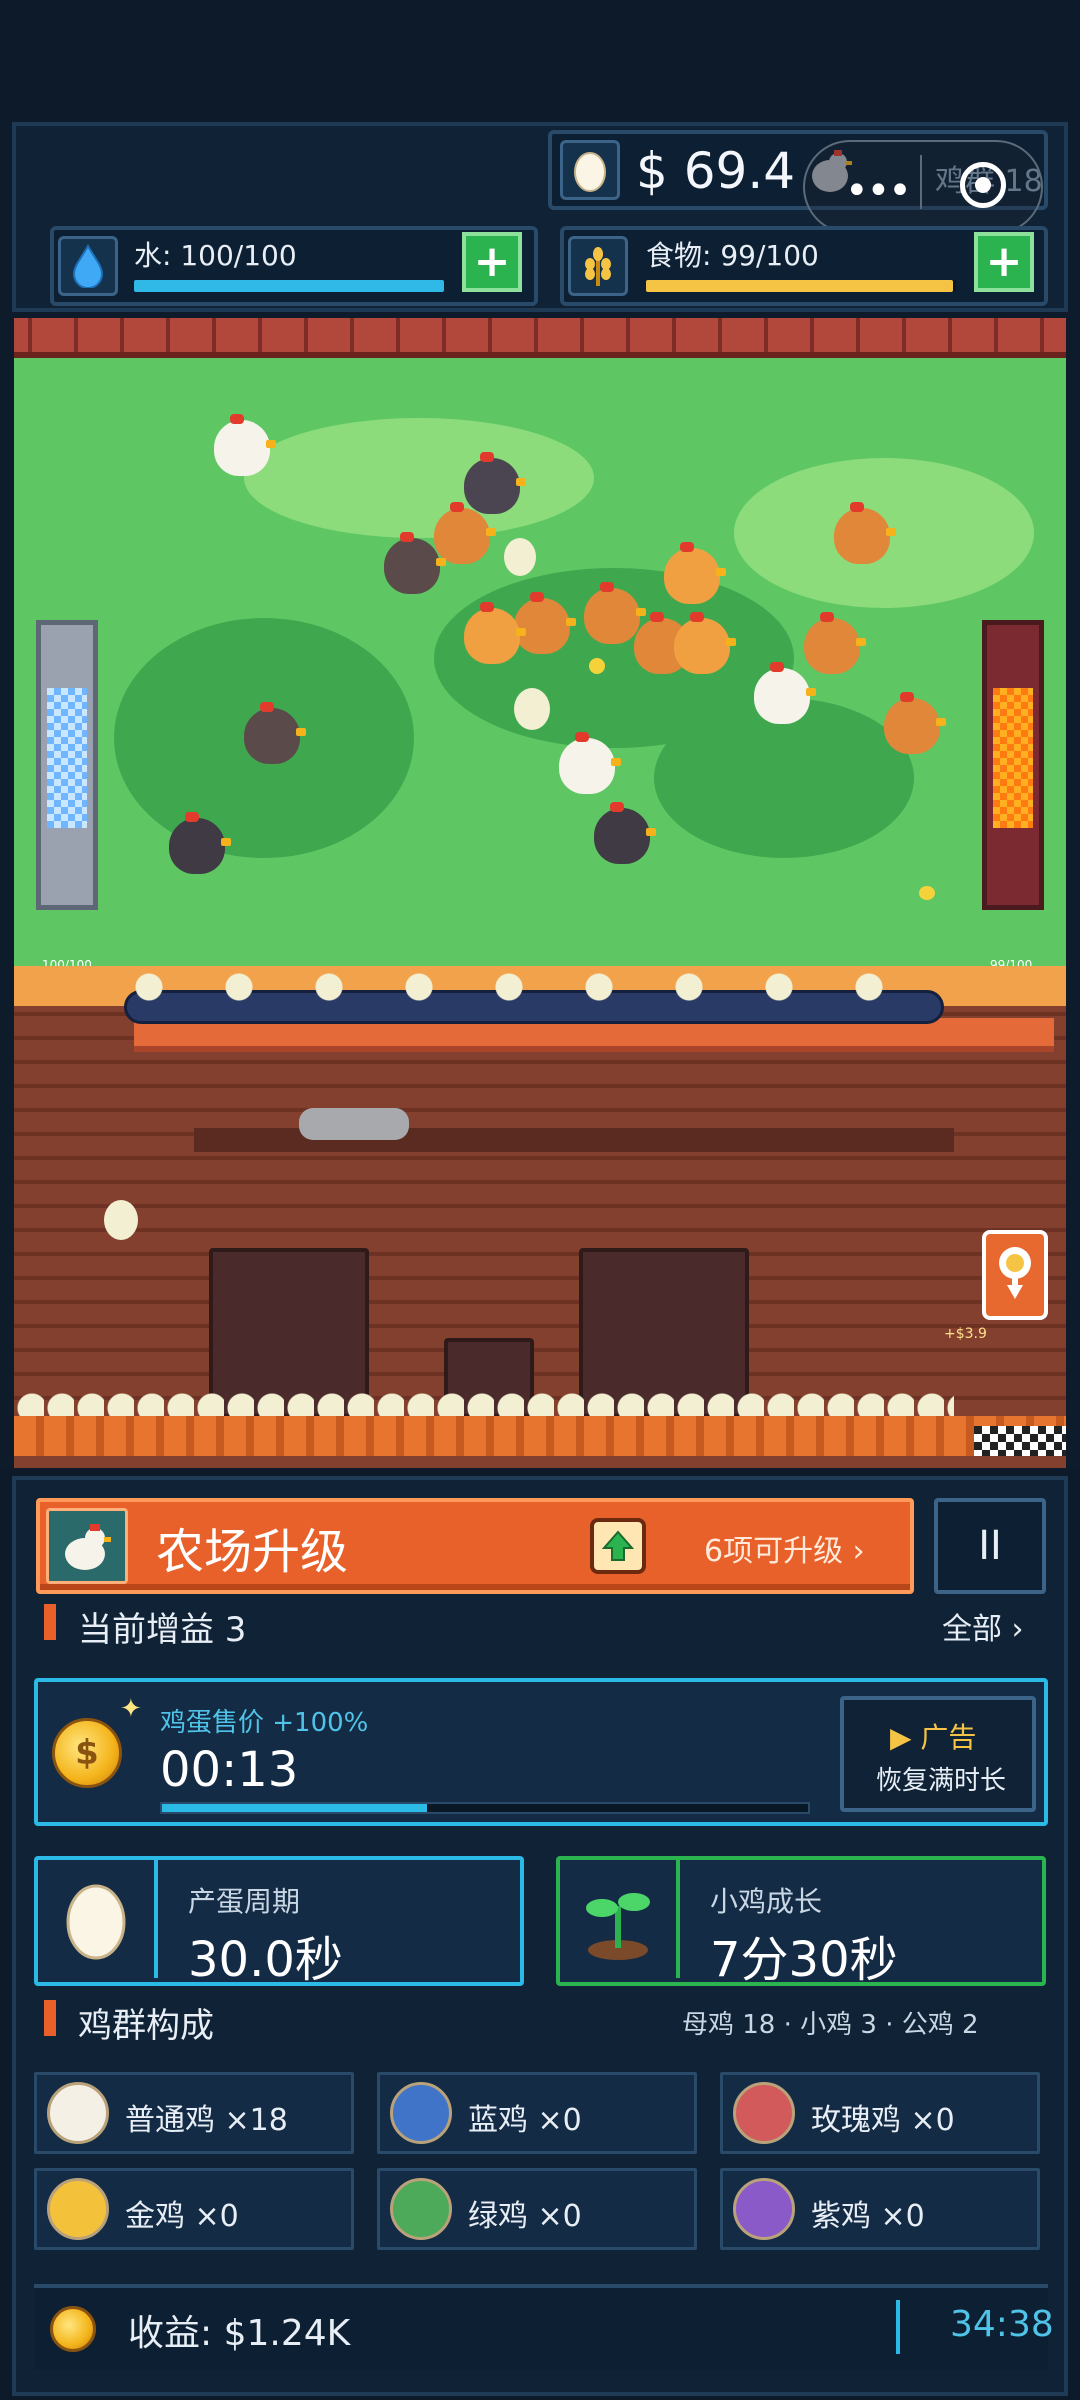 The height and width of the screenshot is (2400, 1080). What do you see at coordinates (264, 1723) in the screenshot?
I see `egg-price-boost-label: 鸡蛋售价 +100%` at bounding box center [264, 1723].